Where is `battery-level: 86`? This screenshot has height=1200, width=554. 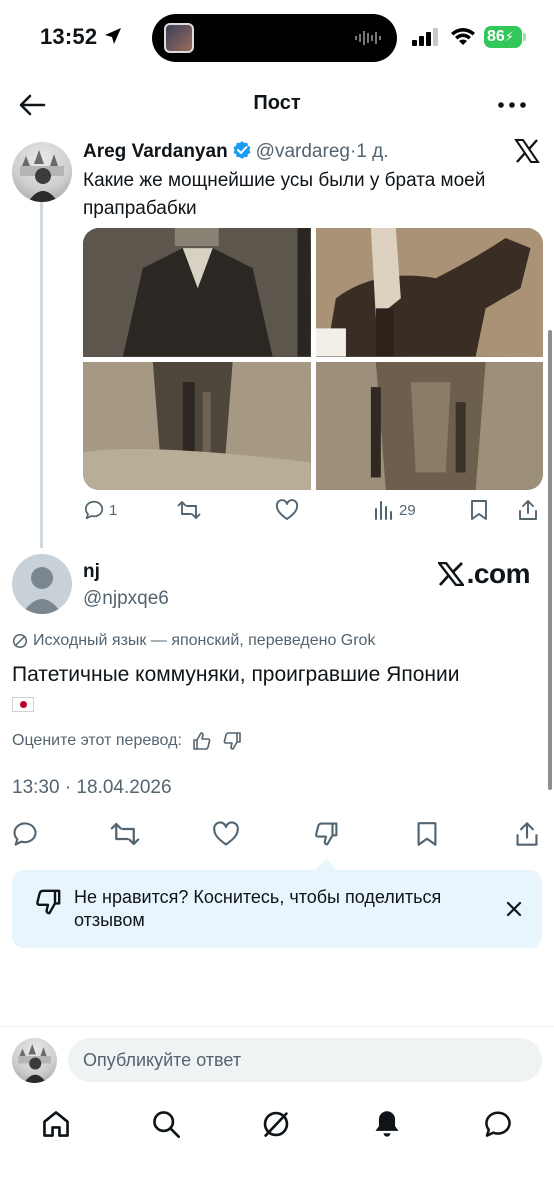
battery-level: 86 is located at coordinates (496, 36).